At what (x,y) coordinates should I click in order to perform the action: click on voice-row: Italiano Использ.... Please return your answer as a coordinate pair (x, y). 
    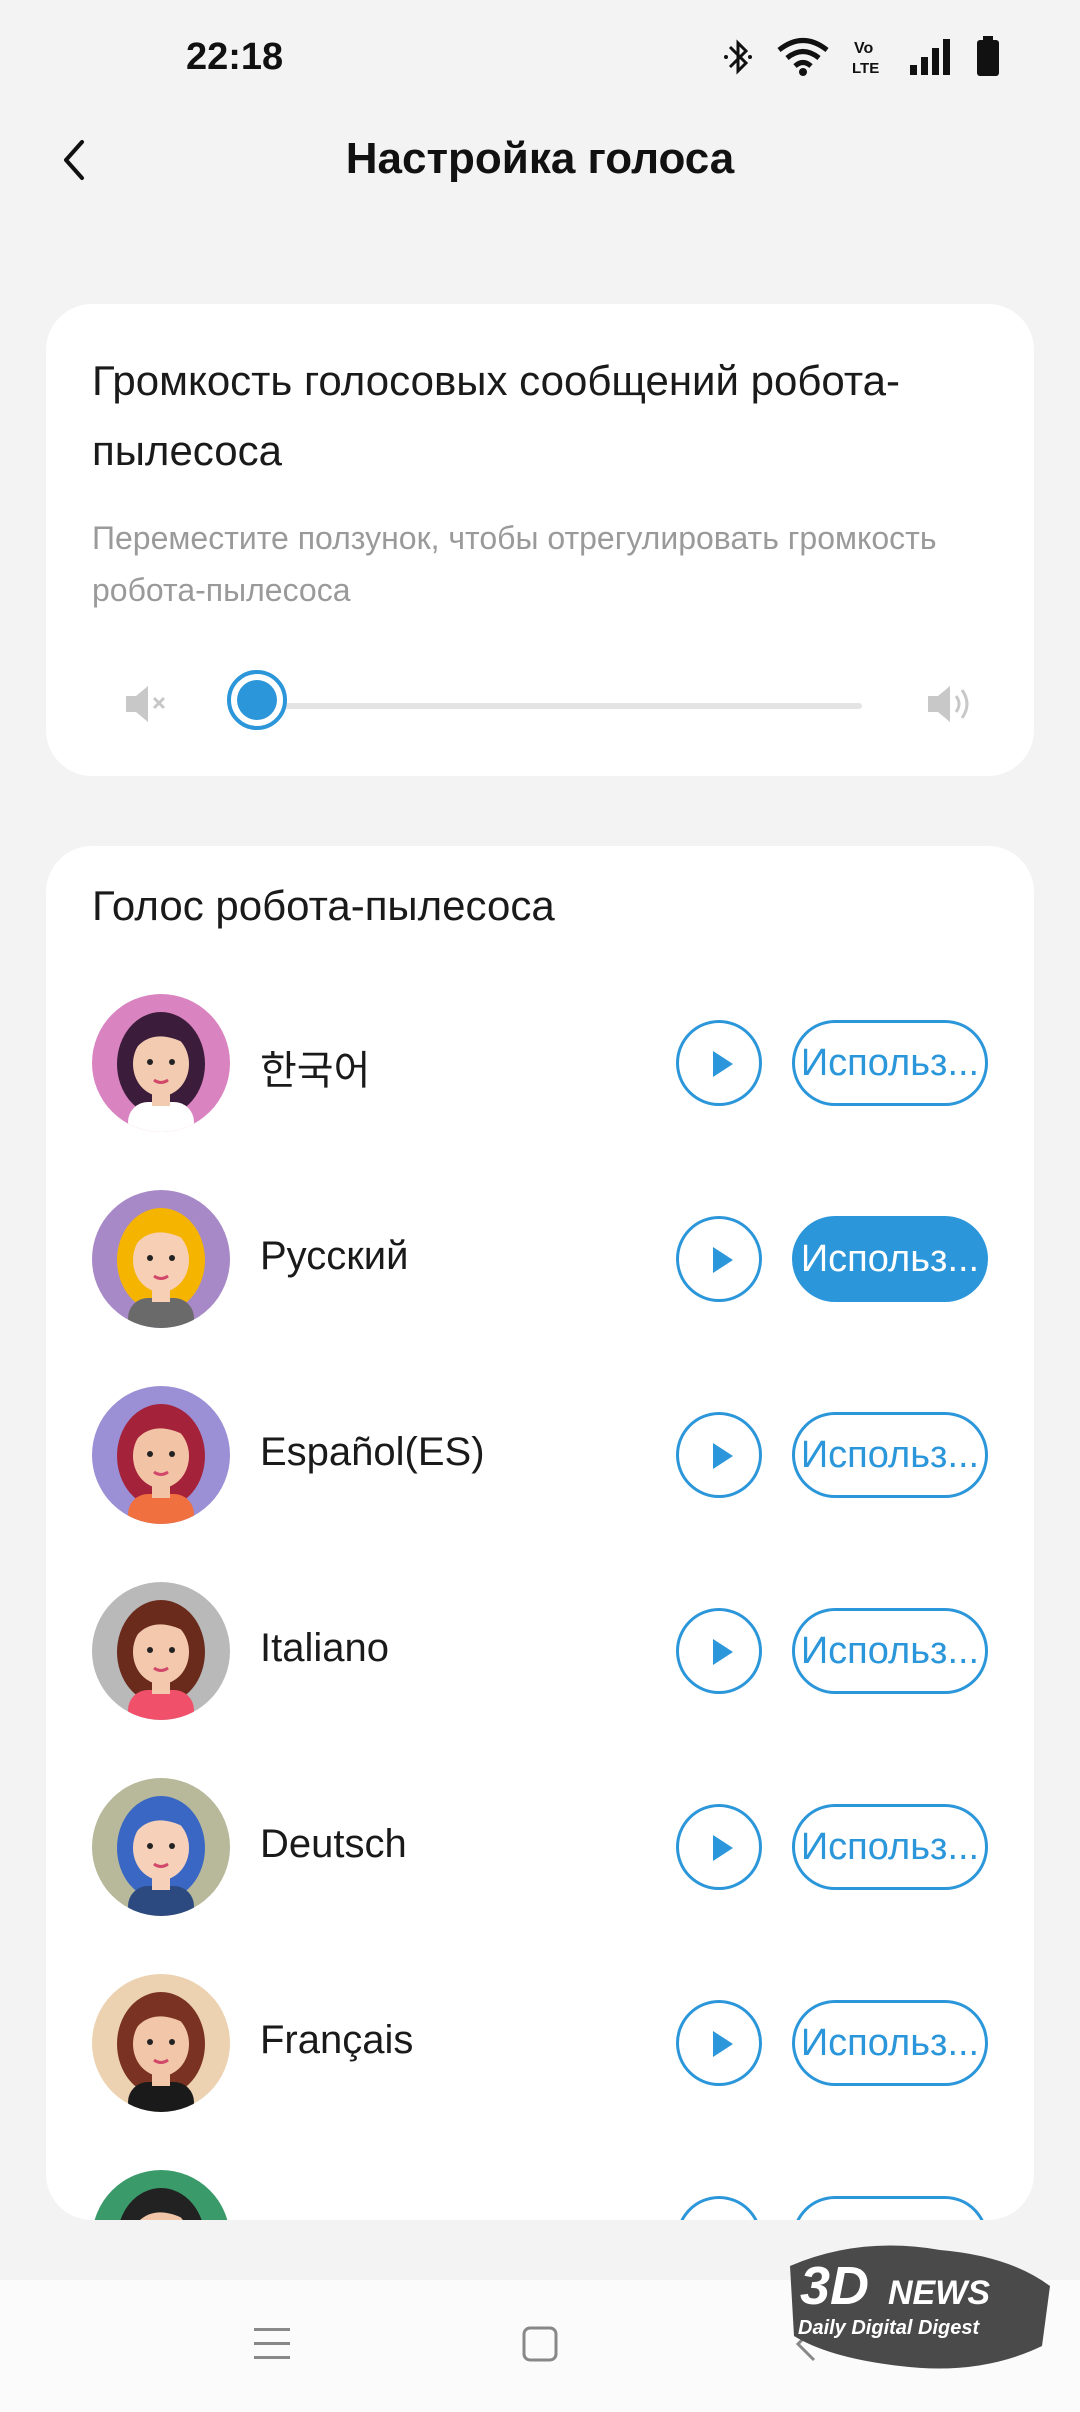
    Looking at the image, I should click on (540, 1680).